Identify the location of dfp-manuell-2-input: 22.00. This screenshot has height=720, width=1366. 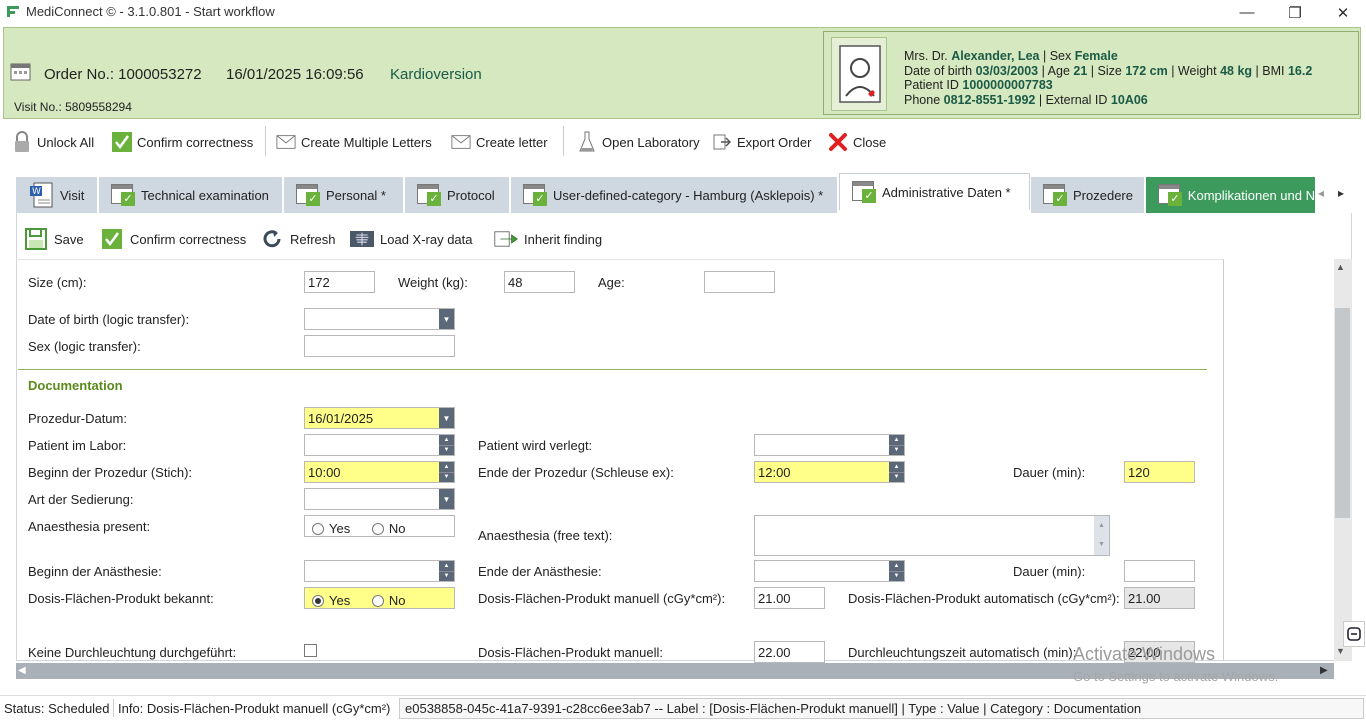
(789, 652).